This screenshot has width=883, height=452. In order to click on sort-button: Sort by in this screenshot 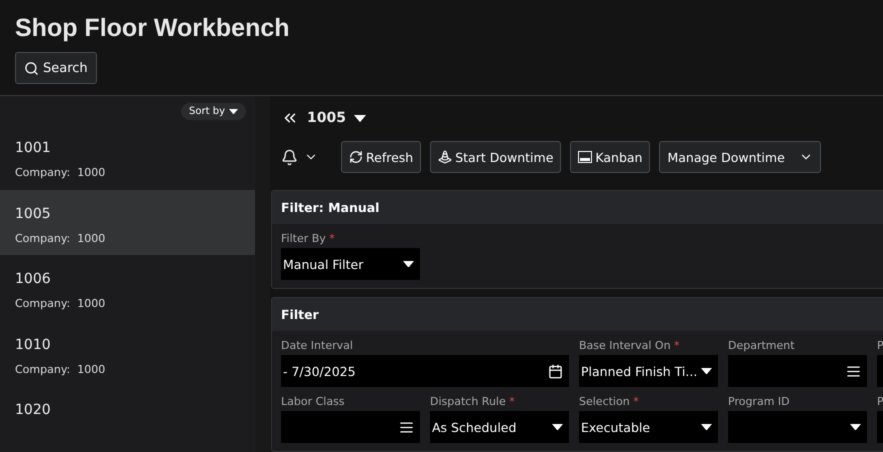, I will do `click(213, 111)`.